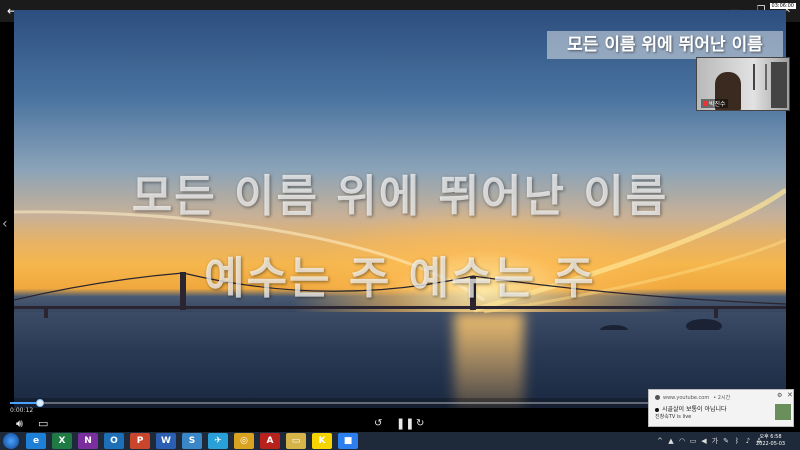 The height and width of the screenshot is (450, 800). I want to click on volume-tray-icon: ◀, so click(704, 441).